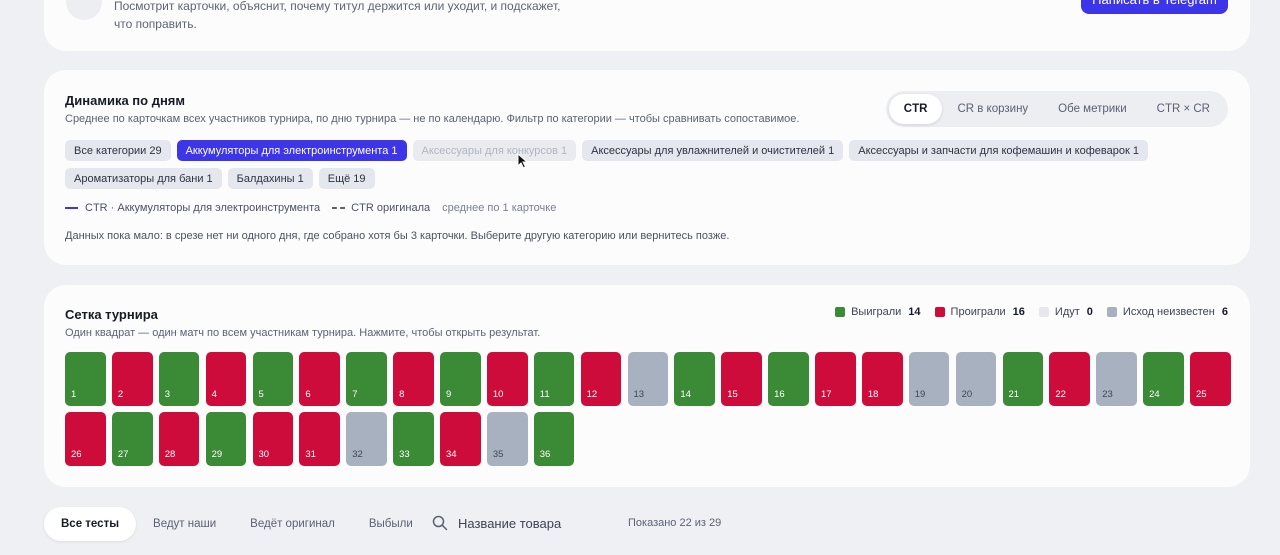 The height and width of the screenshot is (555, 1280). What do you see at coordinates (1107, 394) in the screenshot?
I see `match-number: 23` at bounding box center [1107, 394].